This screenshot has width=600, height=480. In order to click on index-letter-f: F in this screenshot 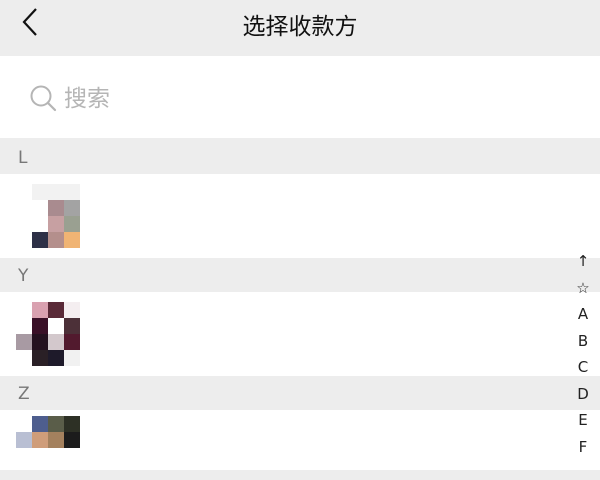, I will do `click(583, 447)`.